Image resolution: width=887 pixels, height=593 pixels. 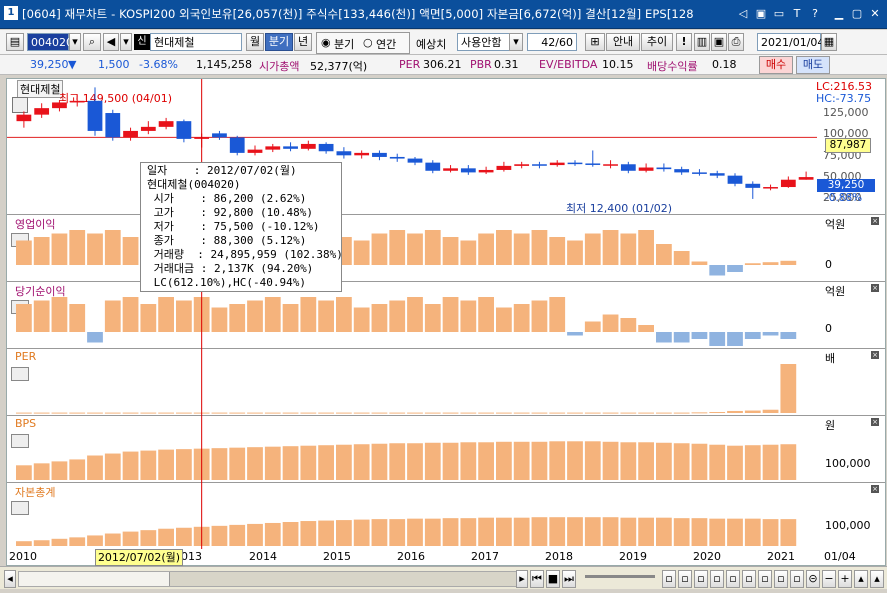 I want to click on zoom-in-icon: +, so click(x=845, y=579).